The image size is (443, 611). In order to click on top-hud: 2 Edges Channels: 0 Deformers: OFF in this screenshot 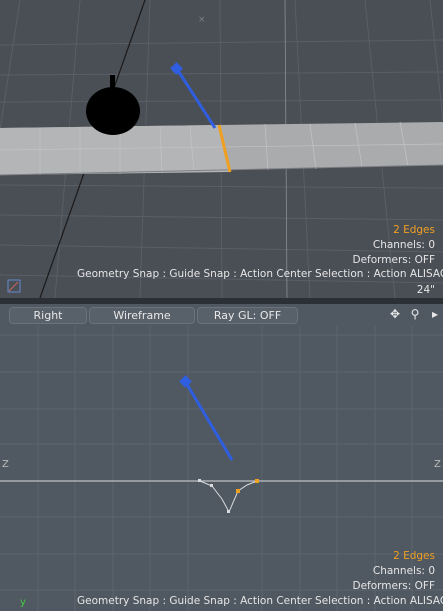, I will do `click(394, 245)`.